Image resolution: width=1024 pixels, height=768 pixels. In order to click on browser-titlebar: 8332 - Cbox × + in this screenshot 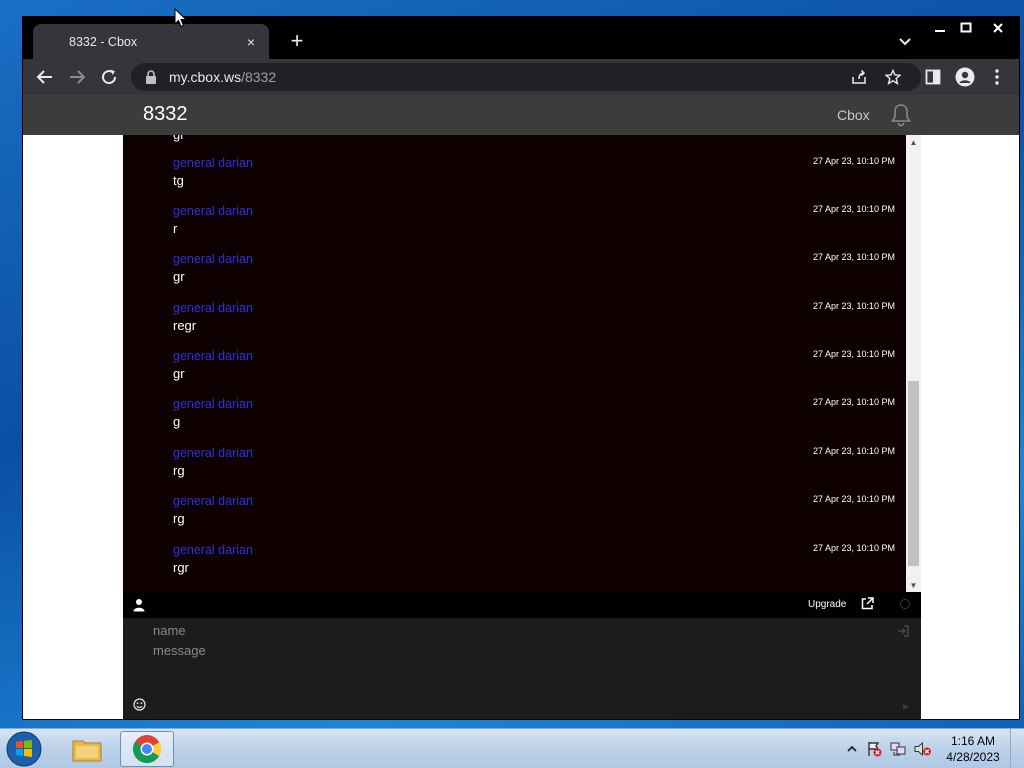, I will do `click(521, 38)`.